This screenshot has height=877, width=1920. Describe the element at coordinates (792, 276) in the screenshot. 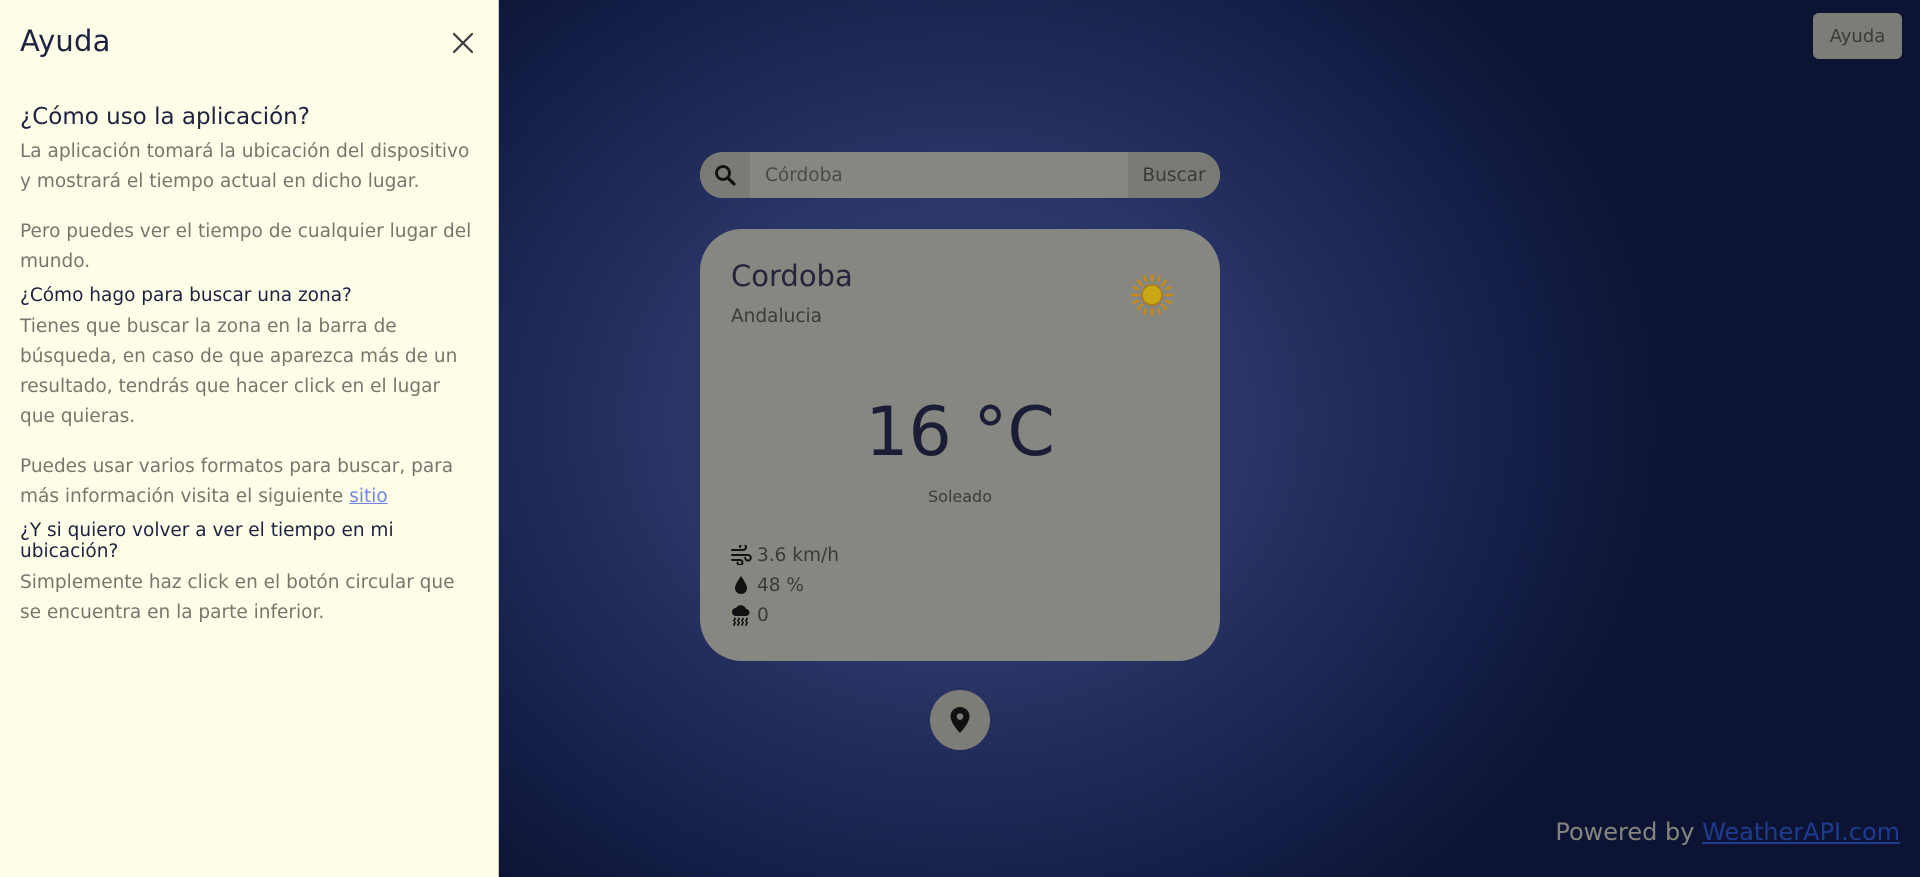

I see `city-name: Cordoba` at that location.